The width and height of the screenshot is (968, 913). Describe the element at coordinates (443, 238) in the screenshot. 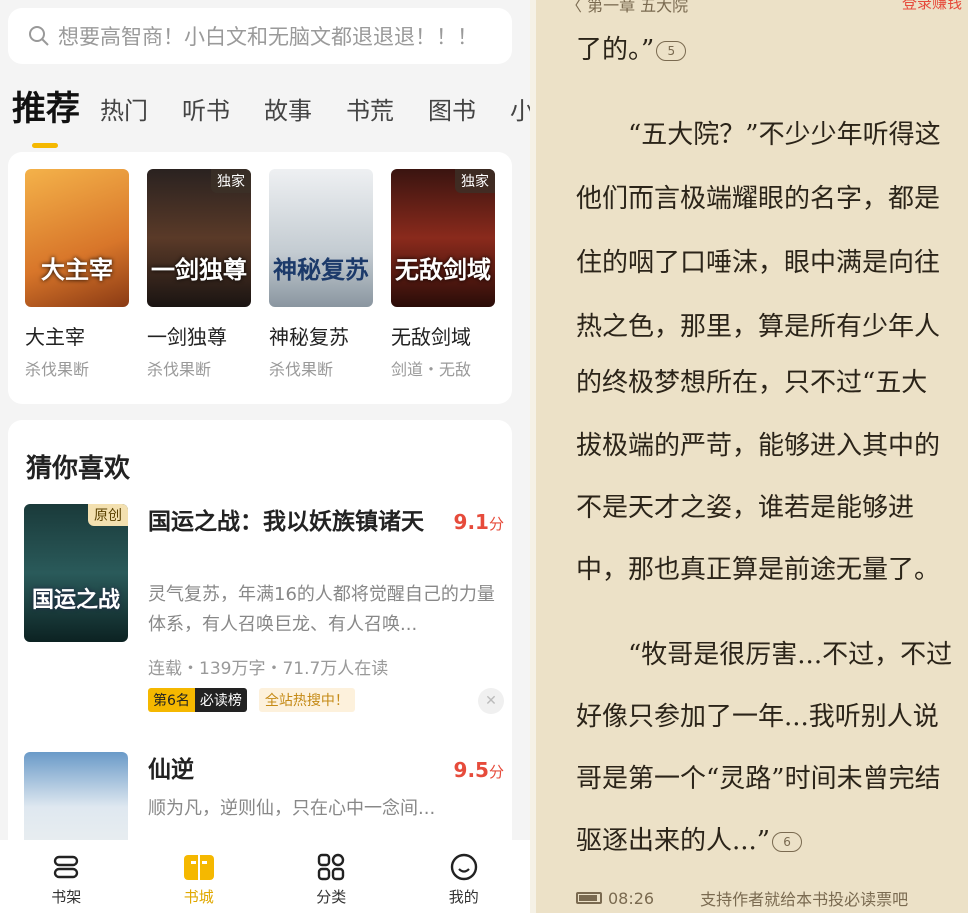

I see `book-cover: 独家 无敌剑域` at that location.